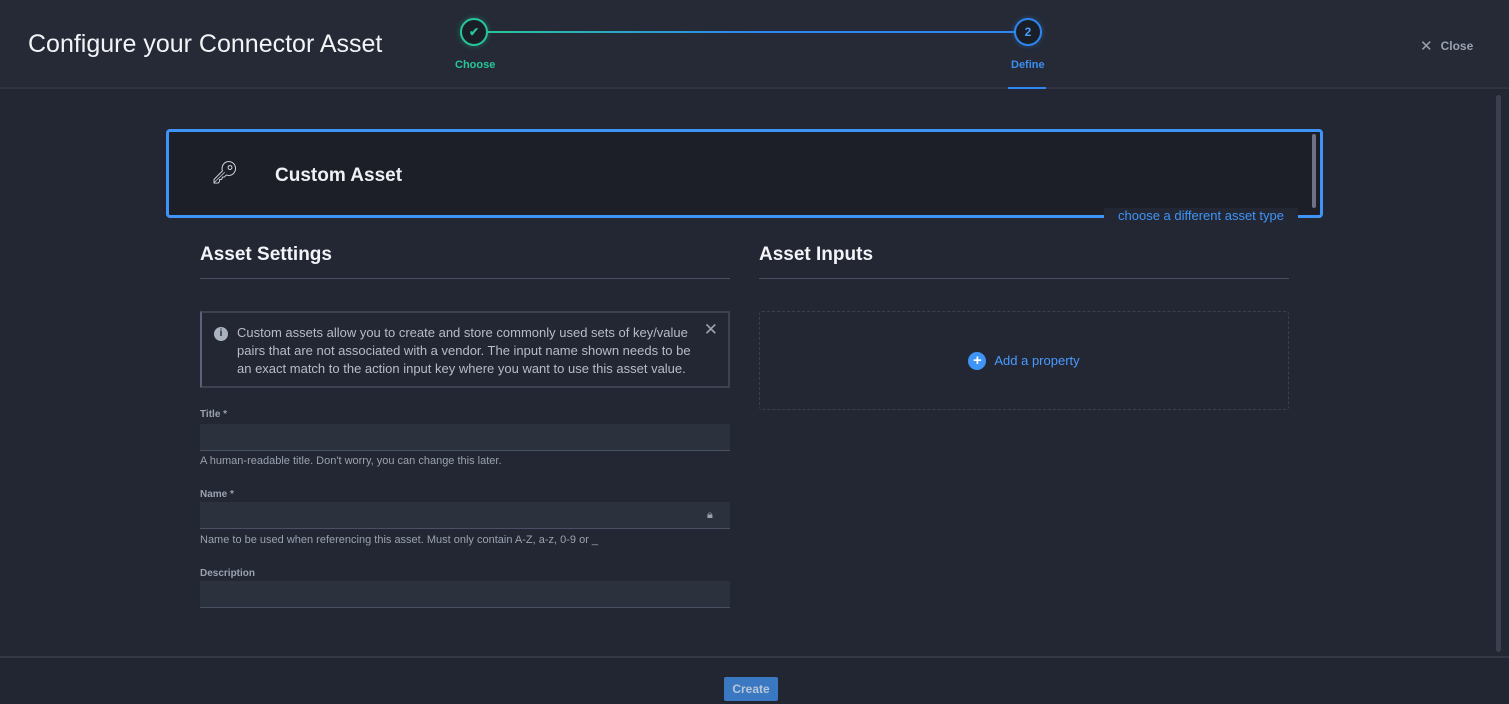 This screenshot has height=704, width=1509. I want to click on name-label: Name *, so click(217, 494).